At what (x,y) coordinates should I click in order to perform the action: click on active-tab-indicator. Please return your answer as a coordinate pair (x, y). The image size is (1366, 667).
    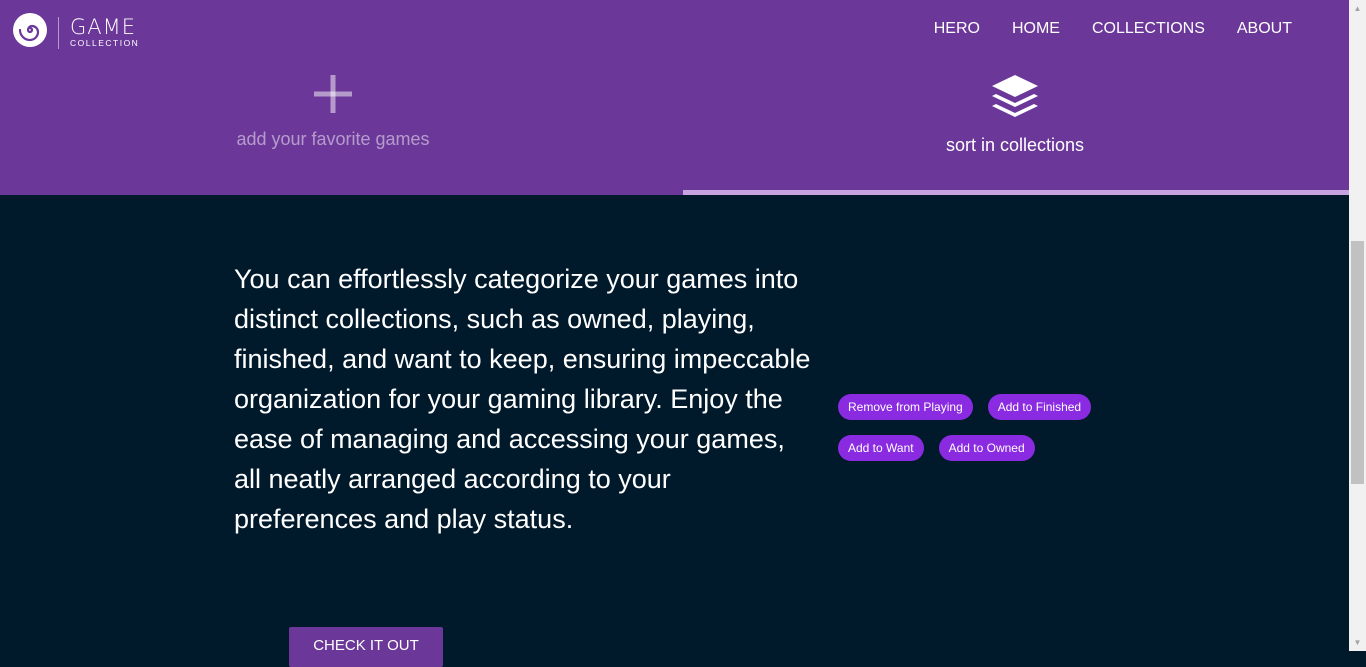
    Looking at the image, I should click on (1016, 192).